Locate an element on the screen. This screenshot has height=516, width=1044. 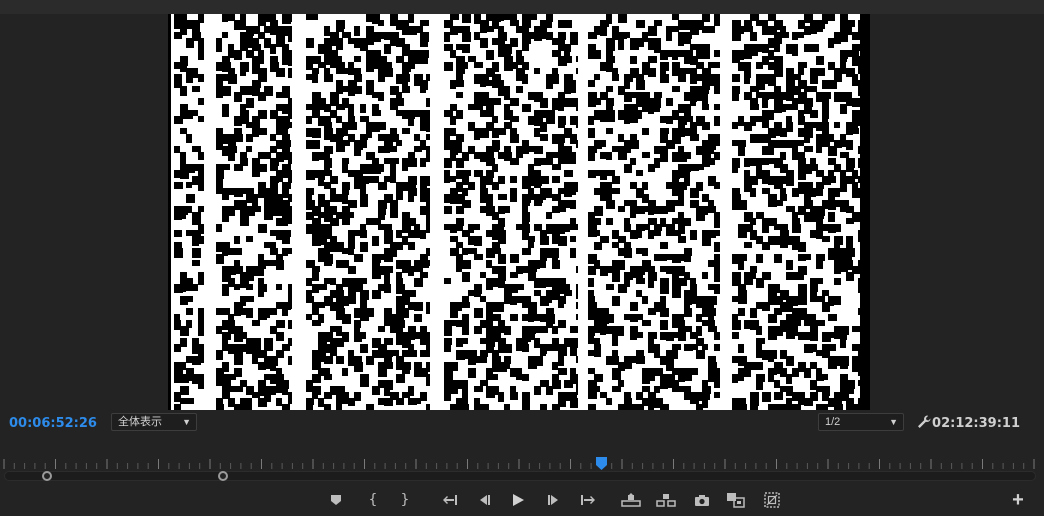
marker-icon is located at coordinates (336, 500).